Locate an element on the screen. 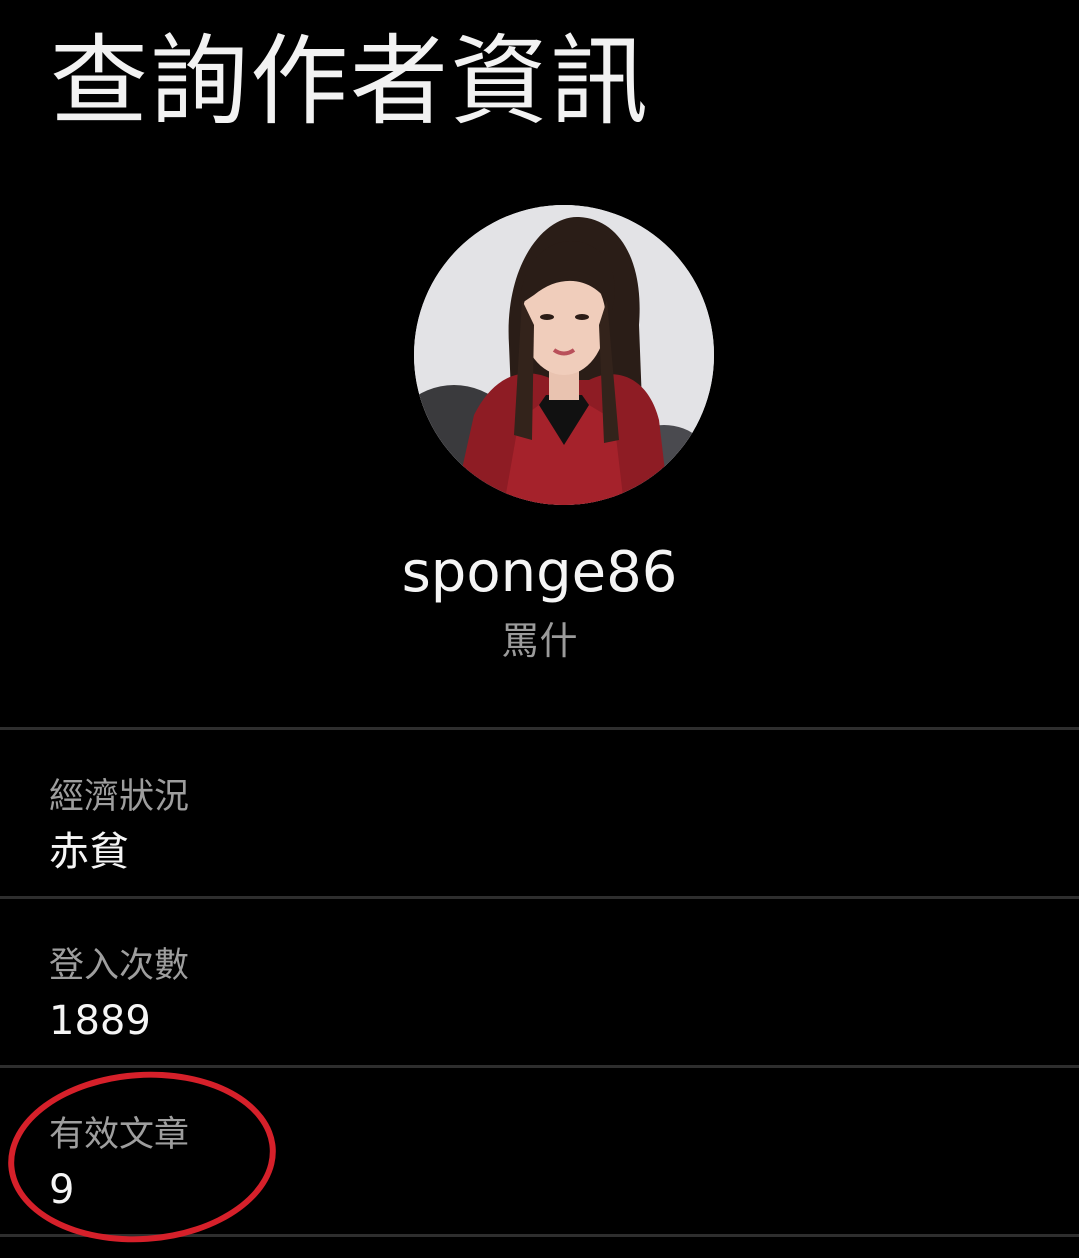  avatar-photo is located at coordinates (564, 355).